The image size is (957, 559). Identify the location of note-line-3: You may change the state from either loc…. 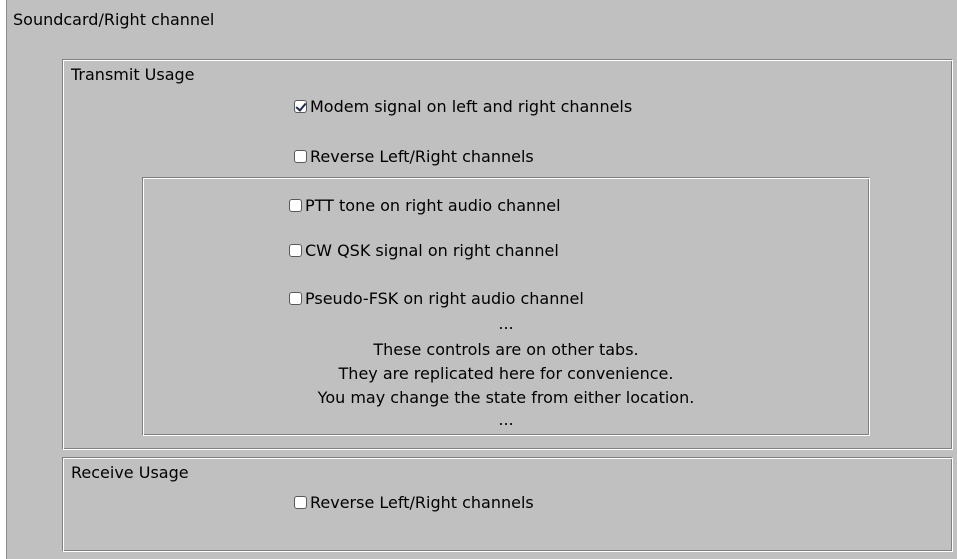
(506, 397).